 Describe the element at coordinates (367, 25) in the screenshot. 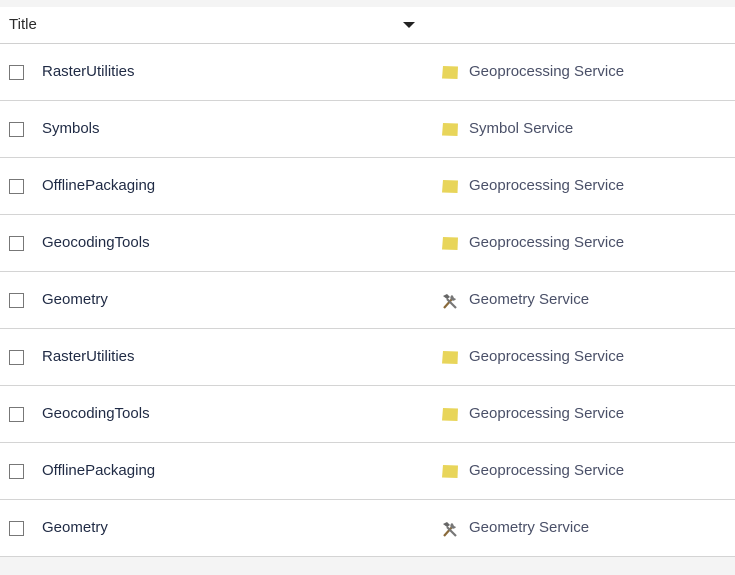

I see `table-header: Title` at that location.